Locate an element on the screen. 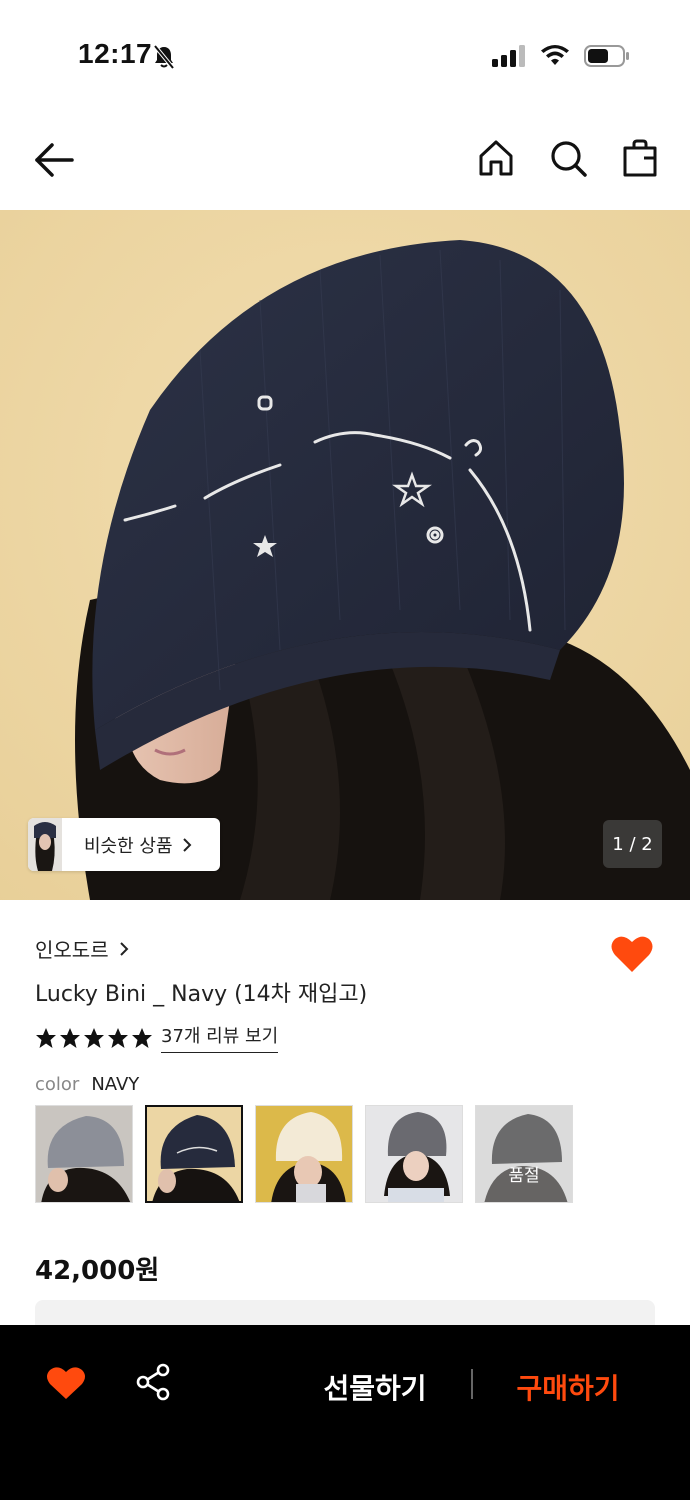 This screenshot has width=690, height=1500. product-price: 42,000원 is located at coordinates (97, 1271).